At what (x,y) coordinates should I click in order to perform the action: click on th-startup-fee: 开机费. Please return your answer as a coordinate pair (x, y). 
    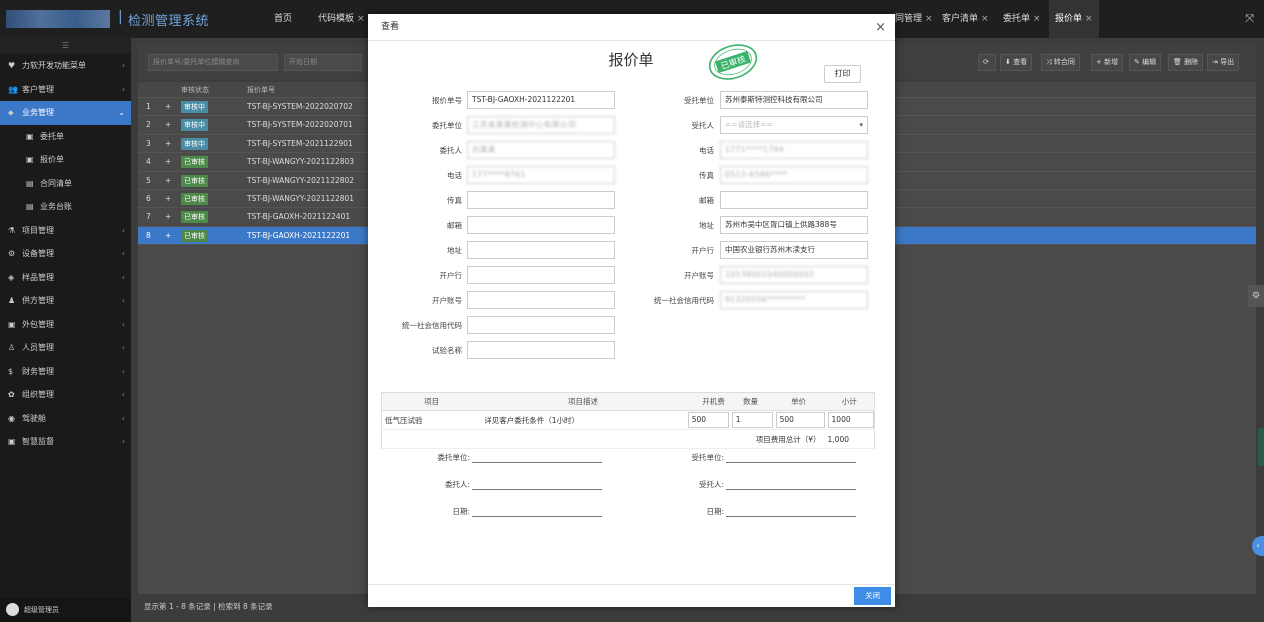
    Looking at the image, I should click on (706, 401).